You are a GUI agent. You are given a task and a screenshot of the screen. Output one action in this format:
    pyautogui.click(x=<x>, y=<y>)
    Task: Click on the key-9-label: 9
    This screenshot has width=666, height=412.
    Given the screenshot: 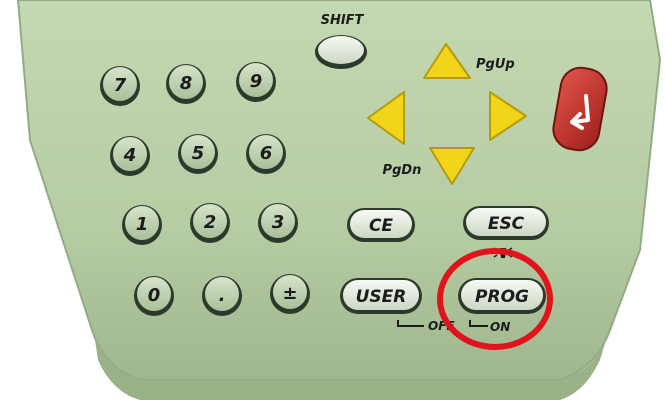 What is the action you would take?
    pyautogui.click(x=256, y=81)
    